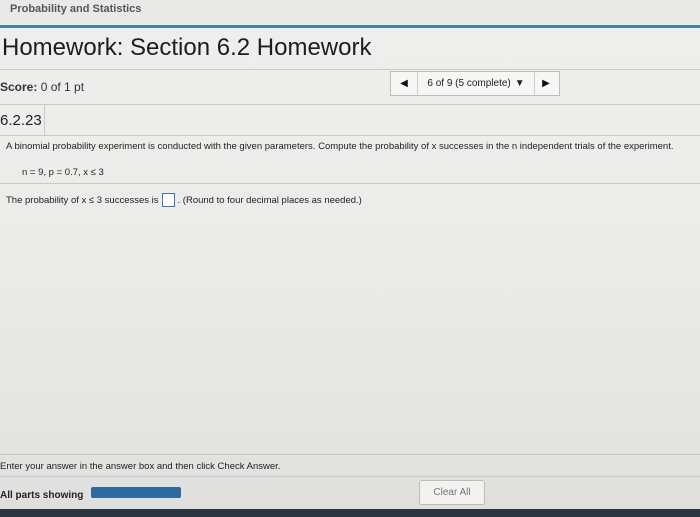  I want to click on question-position: 6 of 9 (5 complete), so click(469, 83).